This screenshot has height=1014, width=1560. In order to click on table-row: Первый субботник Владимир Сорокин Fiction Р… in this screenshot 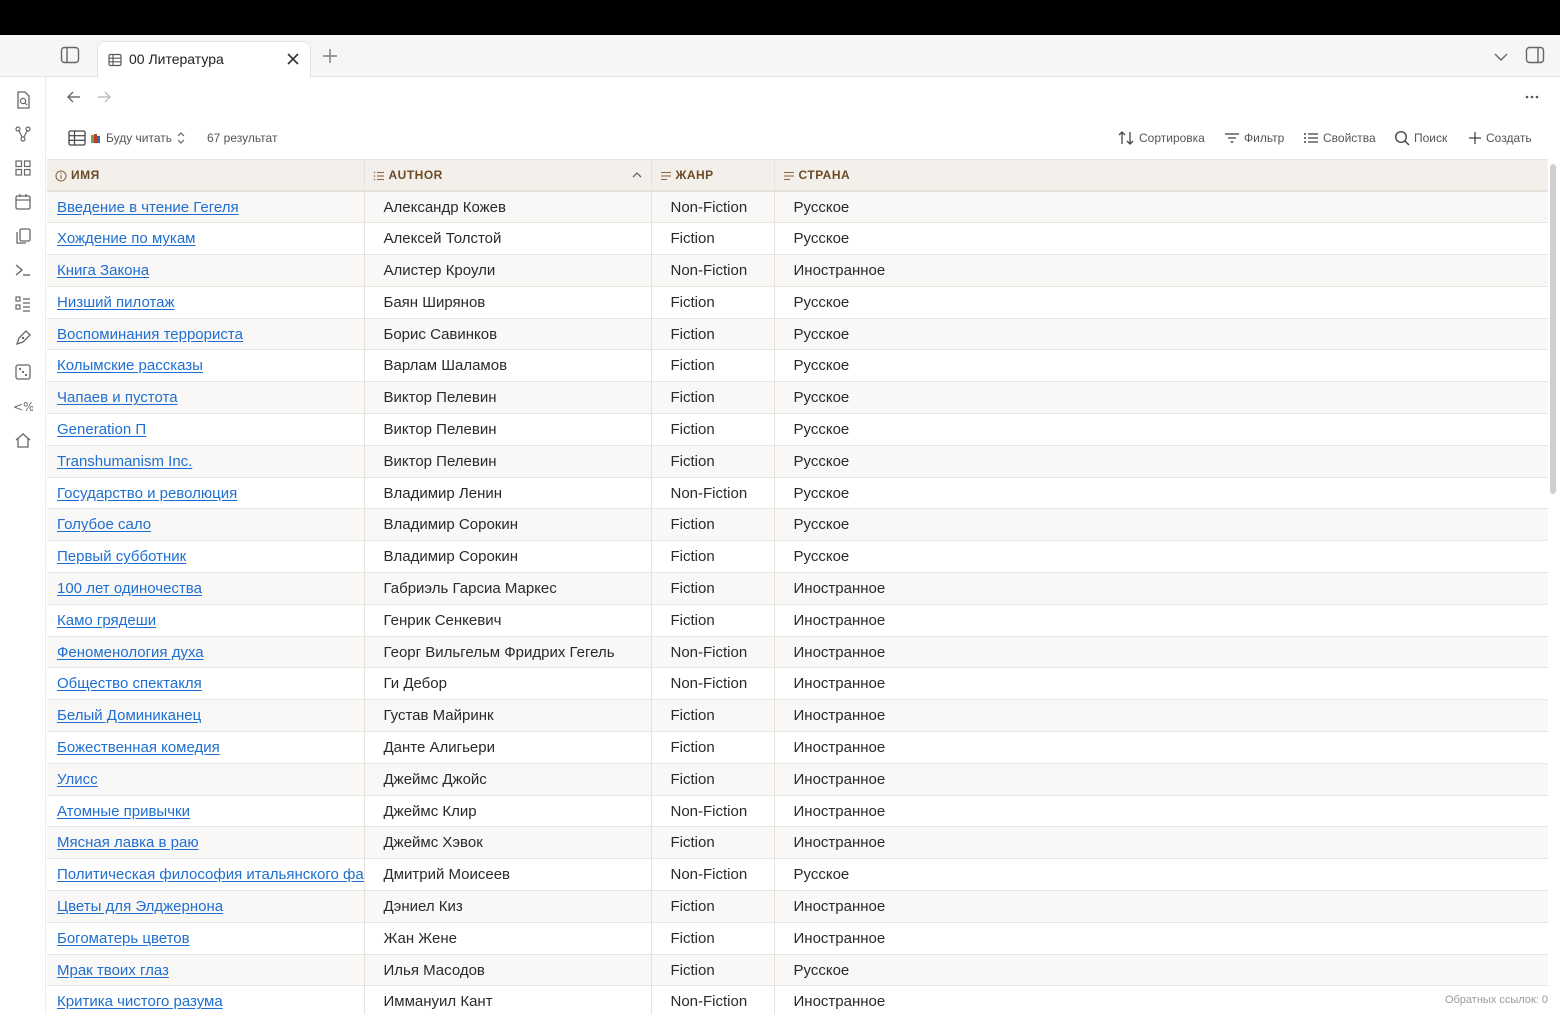, I will do `click(797, 557)`.